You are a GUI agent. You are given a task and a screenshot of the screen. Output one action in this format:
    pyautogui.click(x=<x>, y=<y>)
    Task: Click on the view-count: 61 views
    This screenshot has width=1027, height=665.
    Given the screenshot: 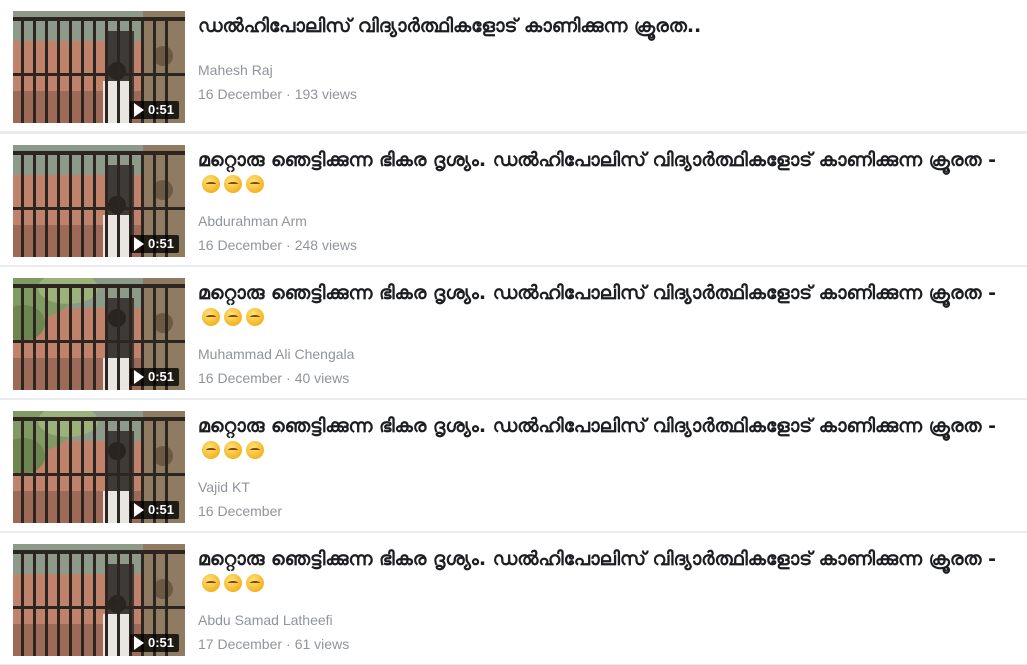 What is the action you would take?
    pyautogui.click(x=322, y=644)
    